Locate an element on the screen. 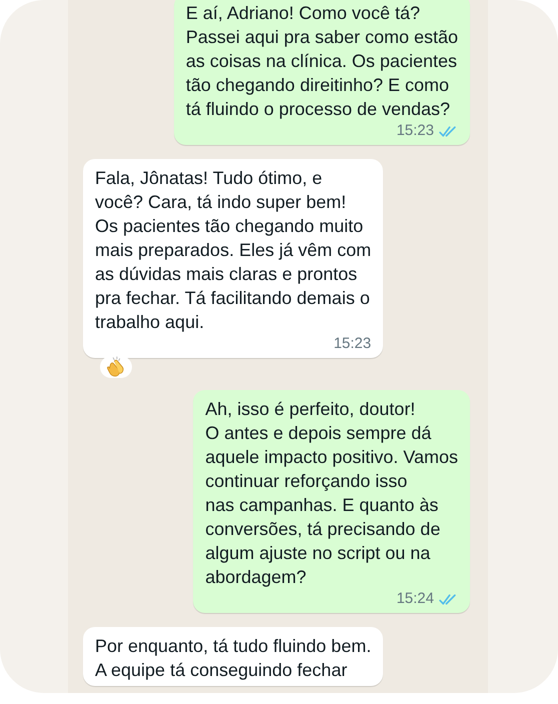 Image resolution: width=558 pixels, height=704 pixels. message-text: Por enquanto, tá tudo fluindo bem. A equipe tá conseguindo fechar is located at coordinates (233, 658).